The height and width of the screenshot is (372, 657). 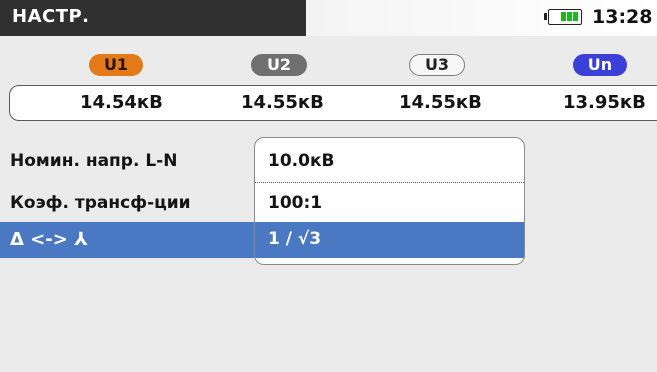 What do you see at coordinates (100, 203) in the screenshot?
I see `setting-label-transform-ratio: Коэф. трансф-ции` at bounding box center [100, 203].